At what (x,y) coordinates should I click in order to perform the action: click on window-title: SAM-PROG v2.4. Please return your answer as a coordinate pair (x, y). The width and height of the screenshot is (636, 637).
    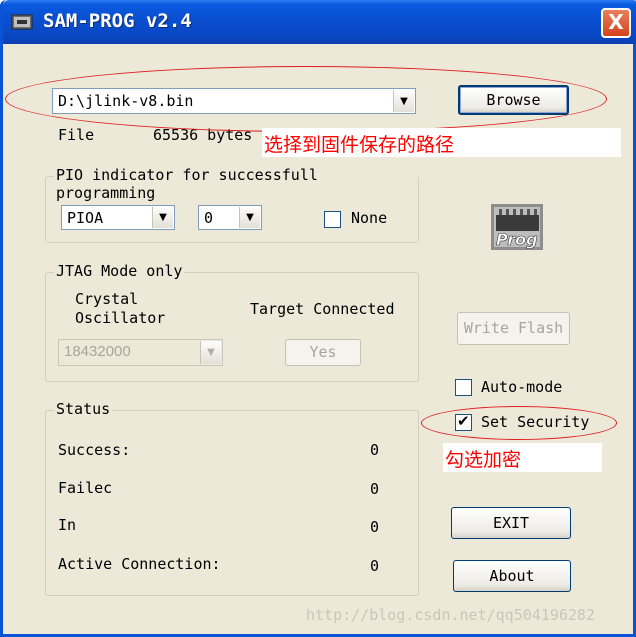
    Looking at the image, I should click on (117, 21).